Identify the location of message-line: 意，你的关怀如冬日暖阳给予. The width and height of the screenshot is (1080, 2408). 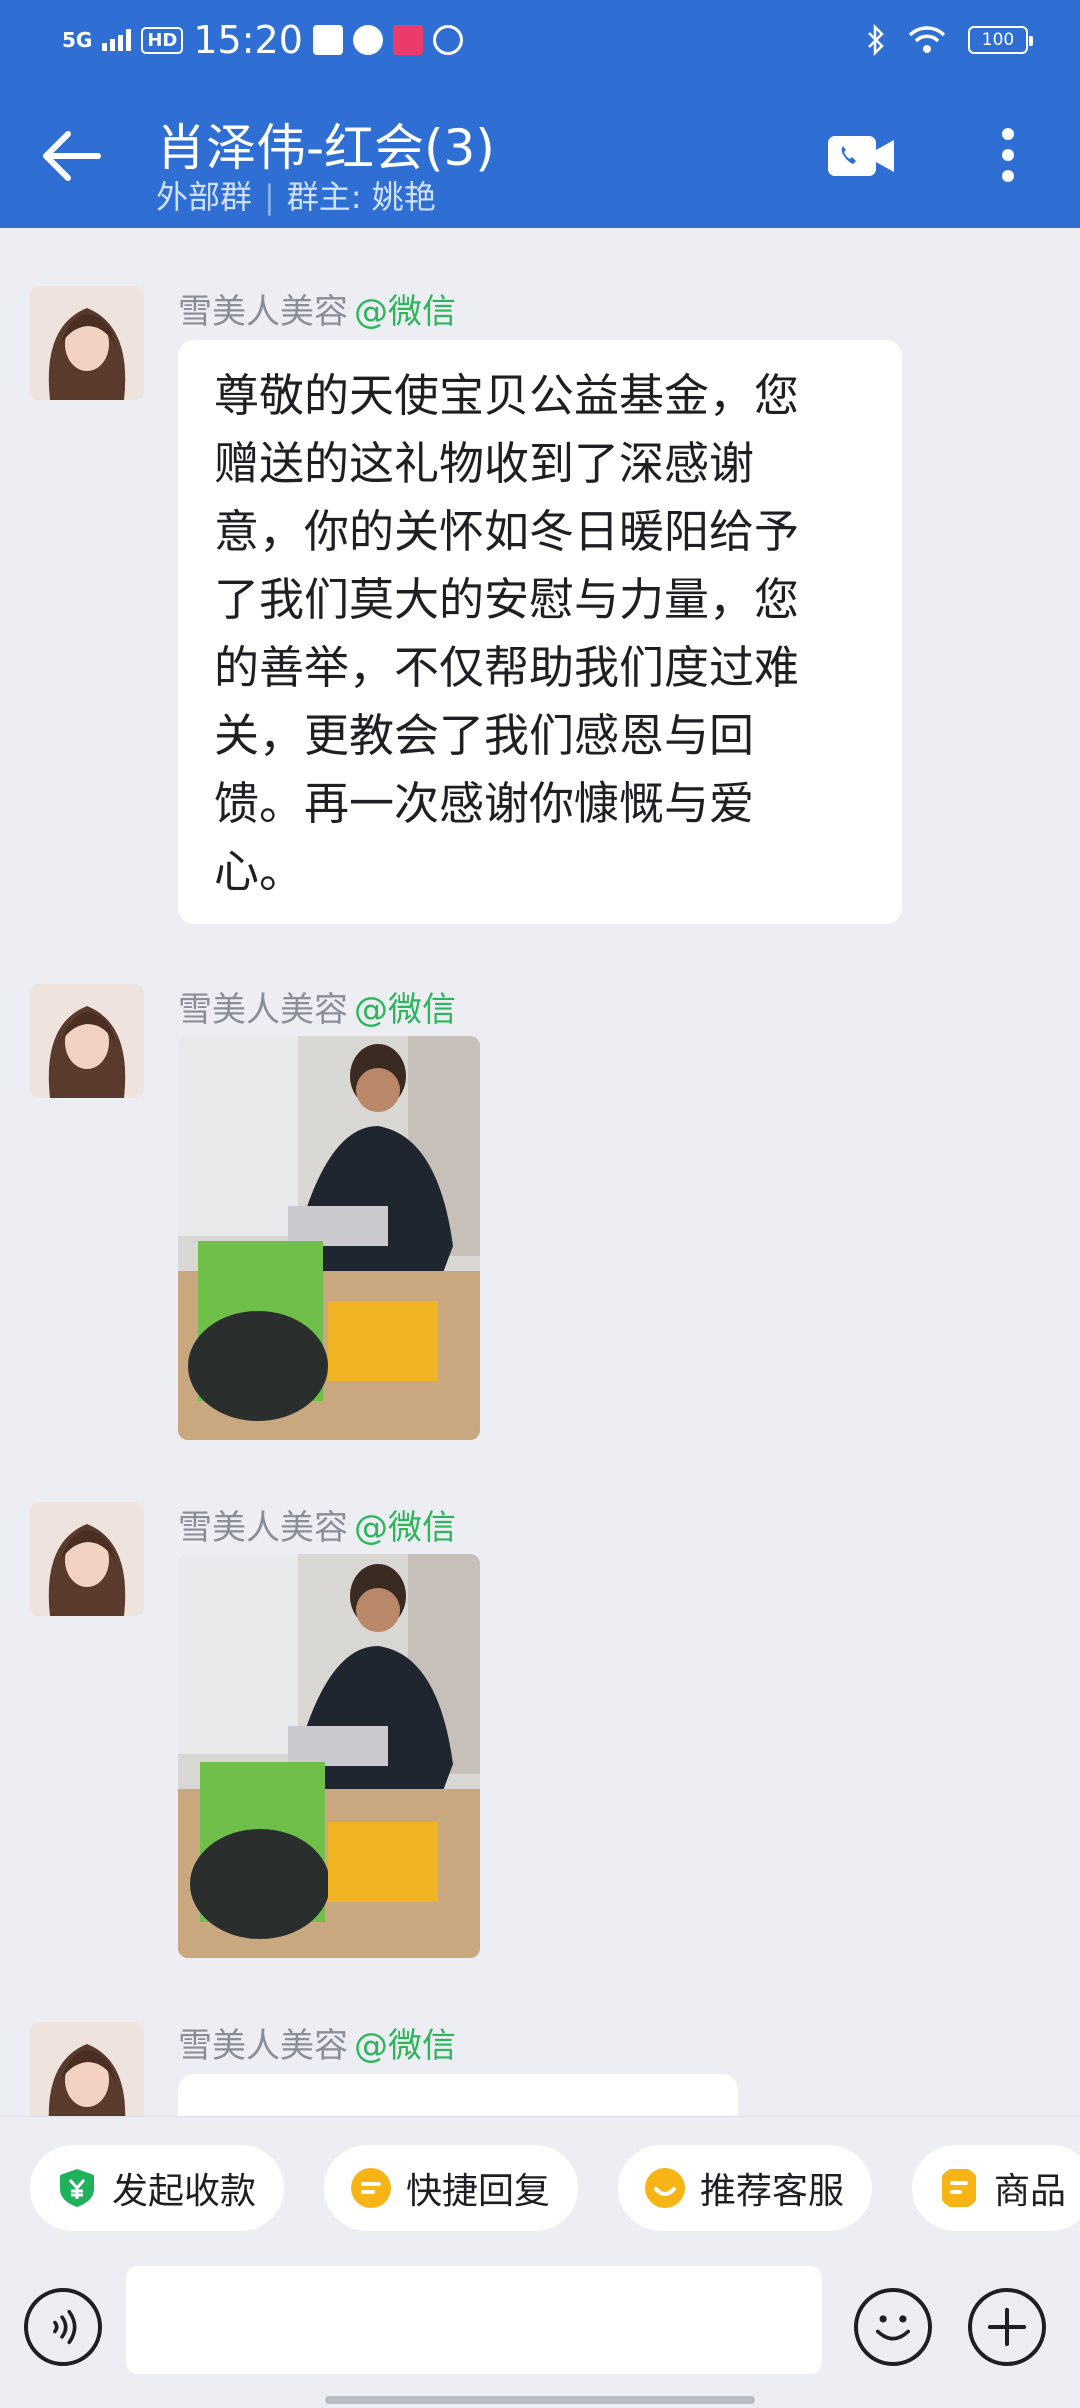
(507, 531).